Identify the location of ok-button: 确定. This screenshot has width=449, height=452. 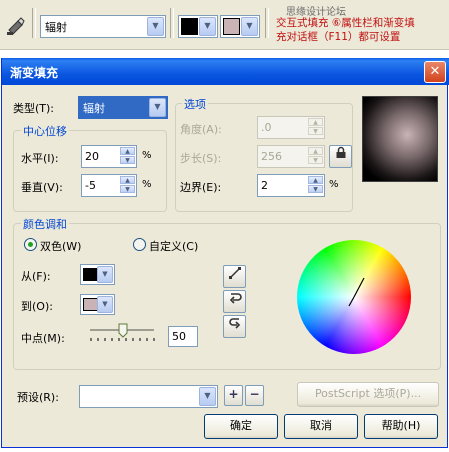
(241, 426).